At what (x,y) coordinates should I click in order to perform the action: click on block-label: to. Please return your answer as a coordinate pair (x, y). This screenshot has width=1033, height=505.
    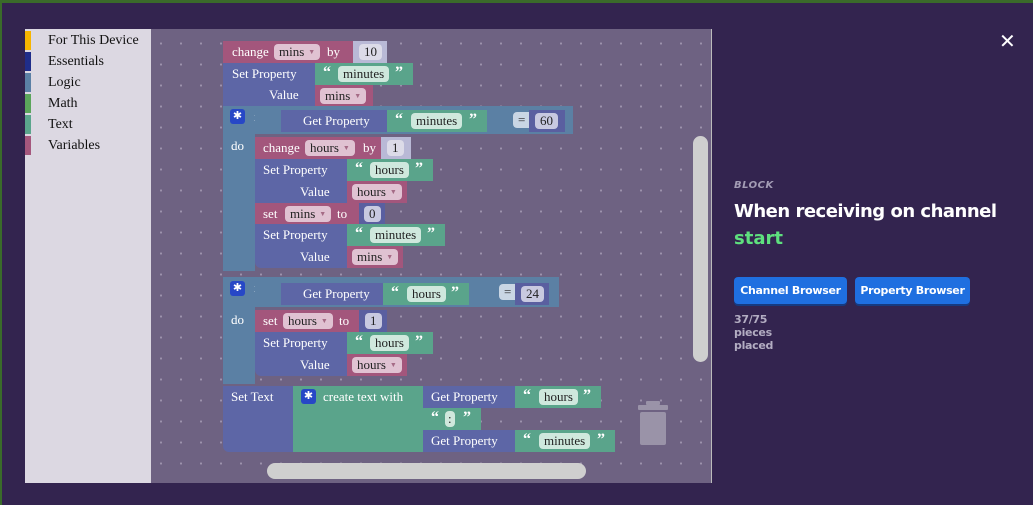
    Looking at the image, I should click on (344, 320).